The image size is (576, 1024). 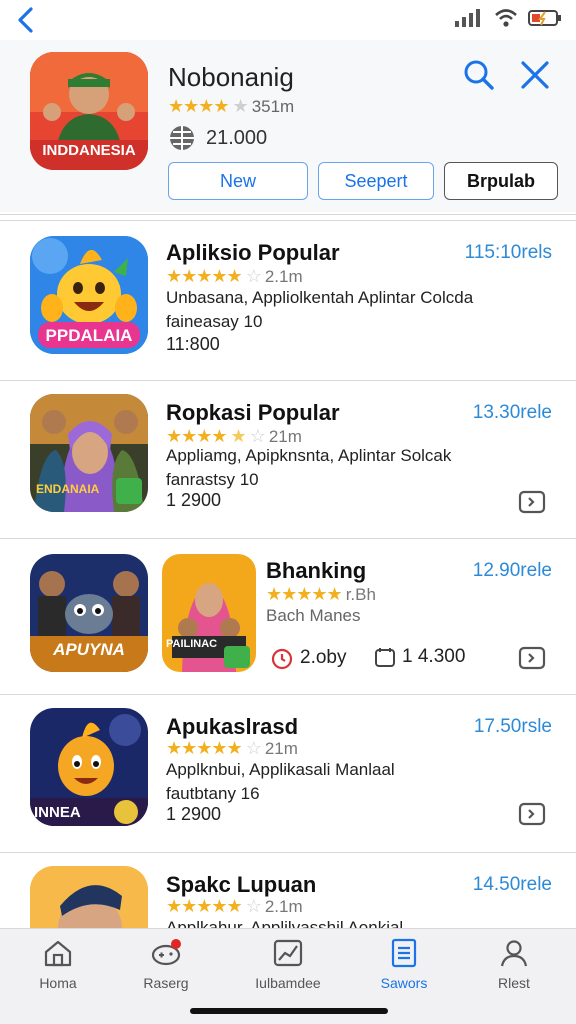 What do you see at coordinates (385, 657) in the screenshot?
I see `calendar-icon` at bounding box center [385, 657].